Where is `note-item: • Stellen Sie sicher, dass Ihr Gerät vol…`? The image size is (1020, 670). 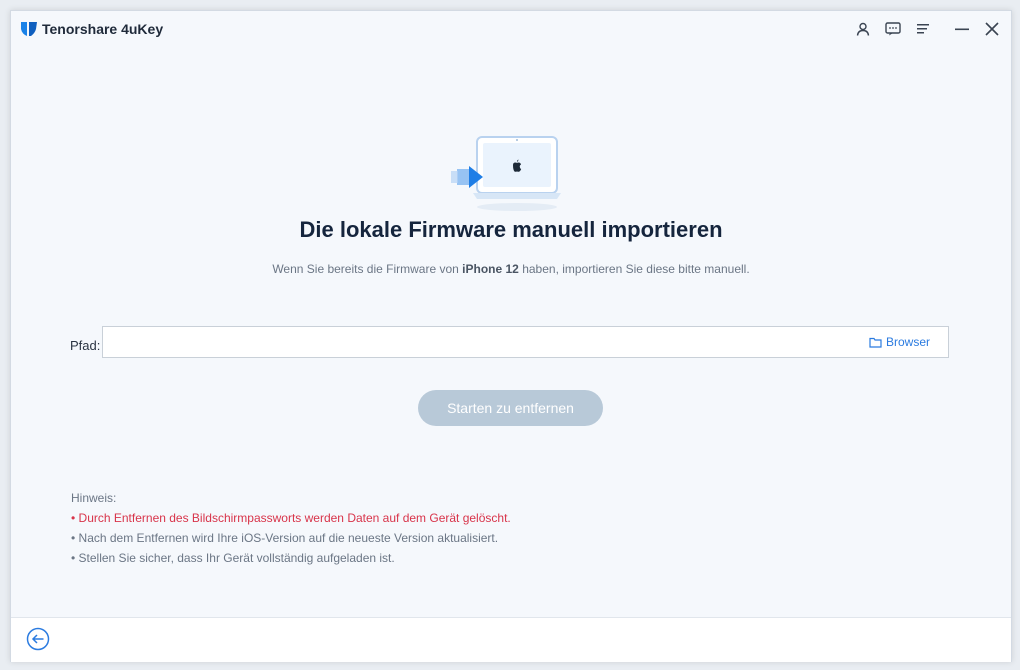 note-item: • Stellen Sie sicher, dass Ihr Gerät vol… is located at coordinates (233, 558).